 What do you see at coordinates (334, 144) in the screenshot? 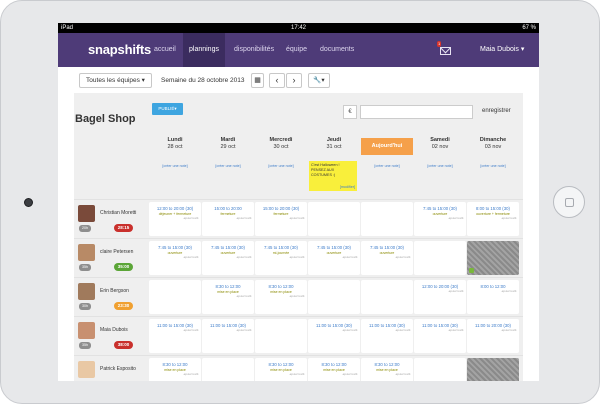
I see `day-header: Jeudi 31 oct` at bounding box center [334, 144].